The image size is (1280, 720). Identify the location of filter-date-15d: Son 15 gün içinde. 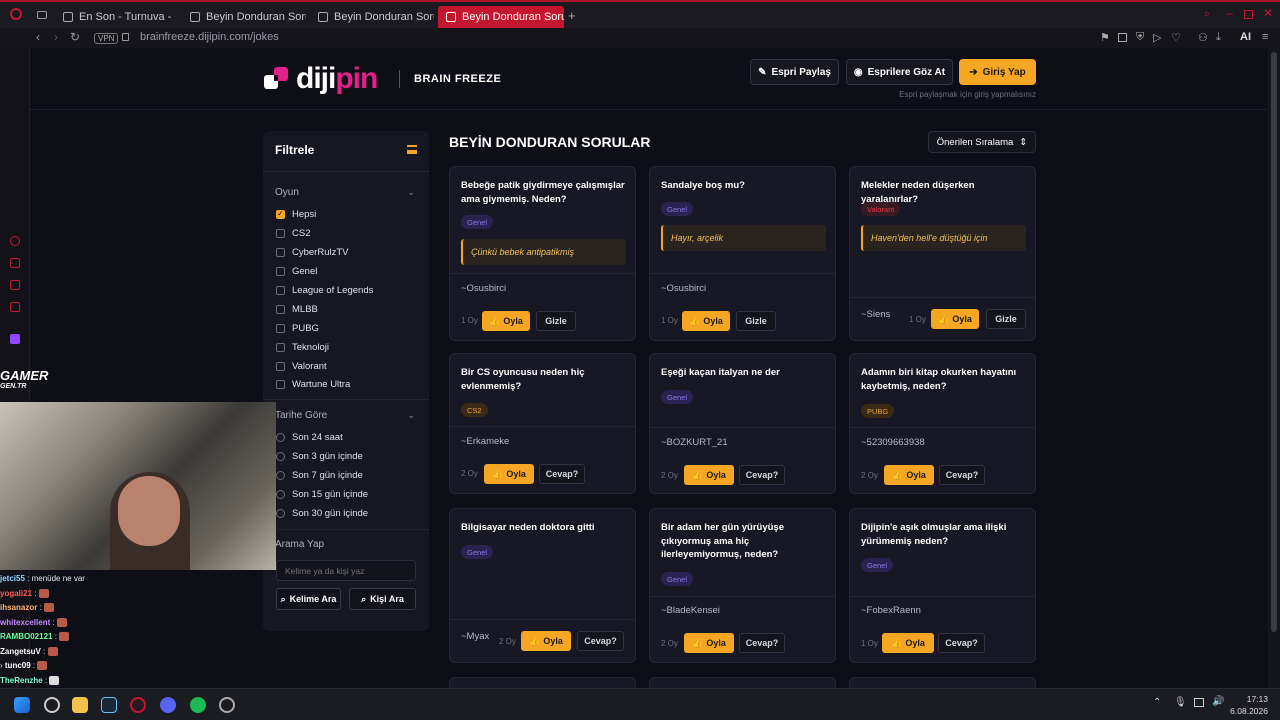
(322, 494).